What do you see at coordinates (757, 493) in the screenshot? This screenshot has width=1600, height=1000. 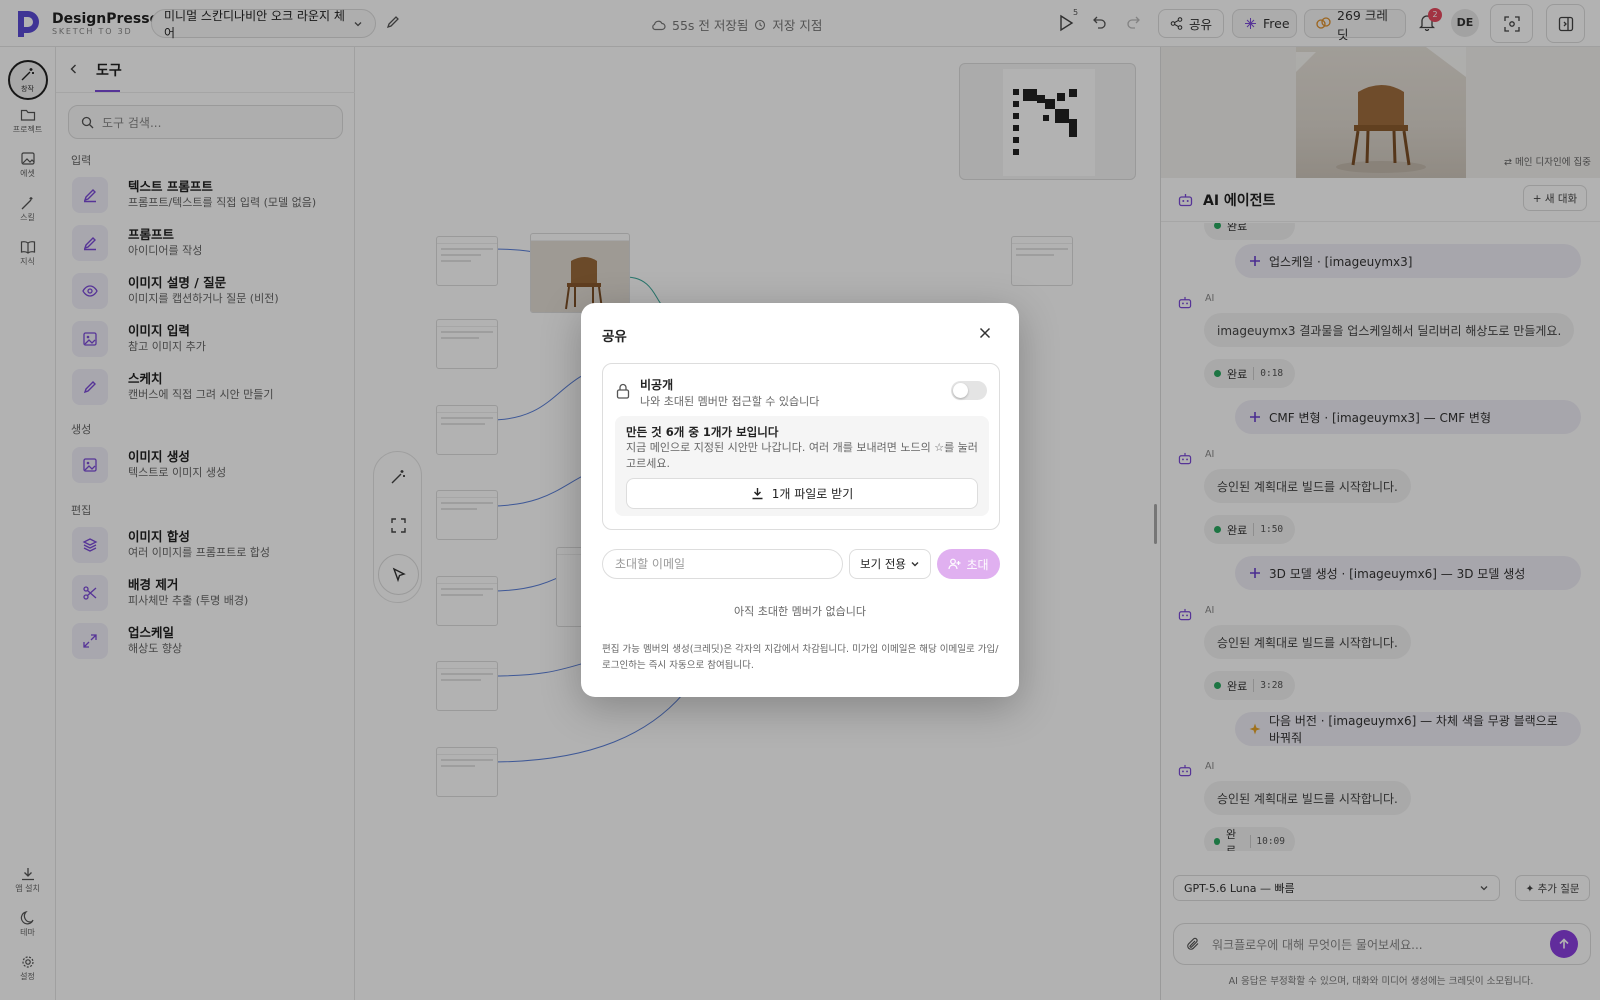 I see `download-icon` at bounding box center [757, 493].